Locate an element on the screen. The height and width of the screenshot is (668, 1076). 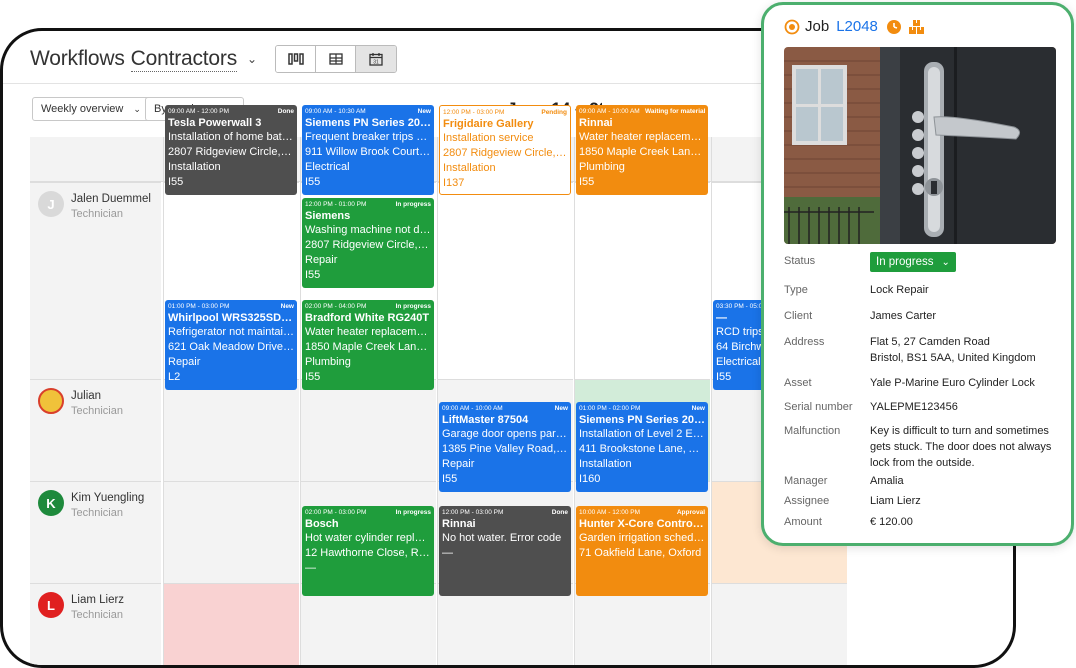
table-view-button is located at coordinates (336, 59).